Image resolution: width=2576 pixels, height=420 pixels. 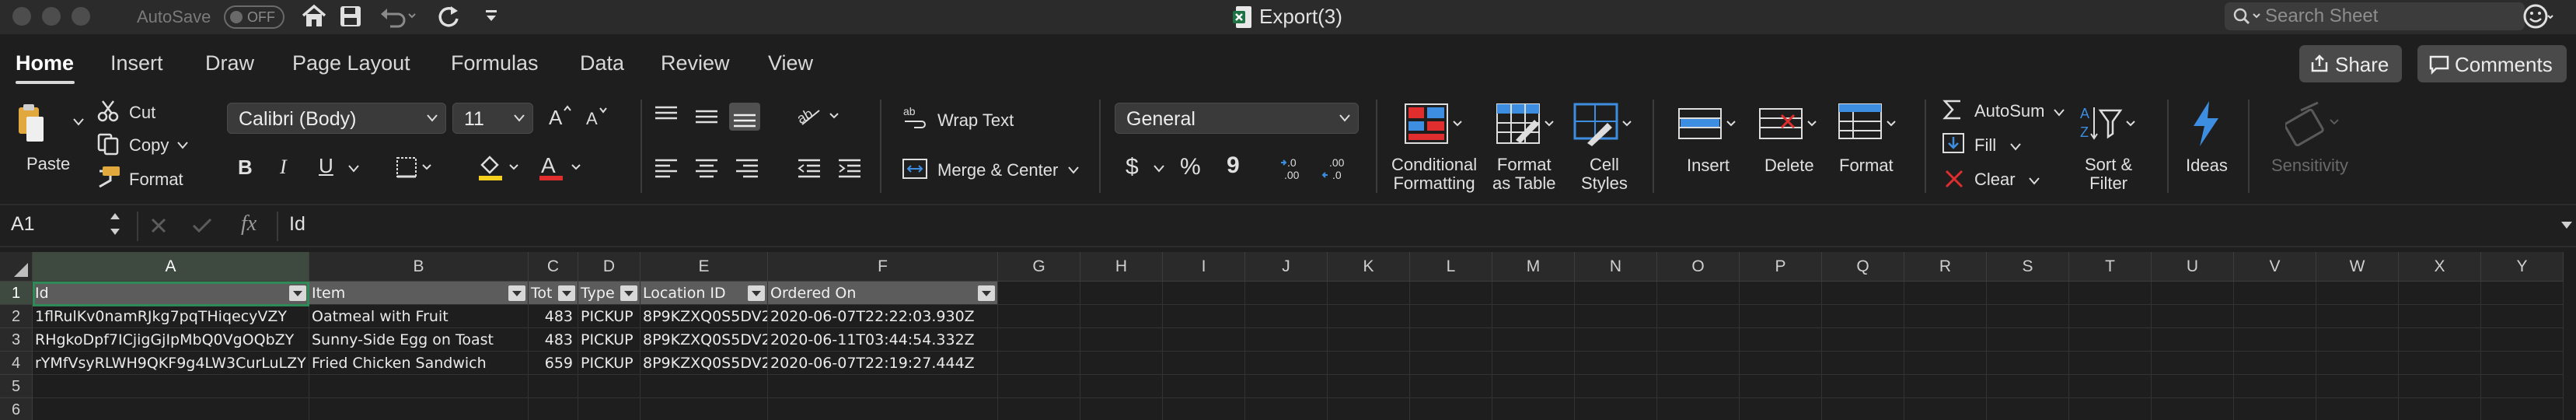 I want to click on conditional-formatting-icon, so click(x=1434, y=125).